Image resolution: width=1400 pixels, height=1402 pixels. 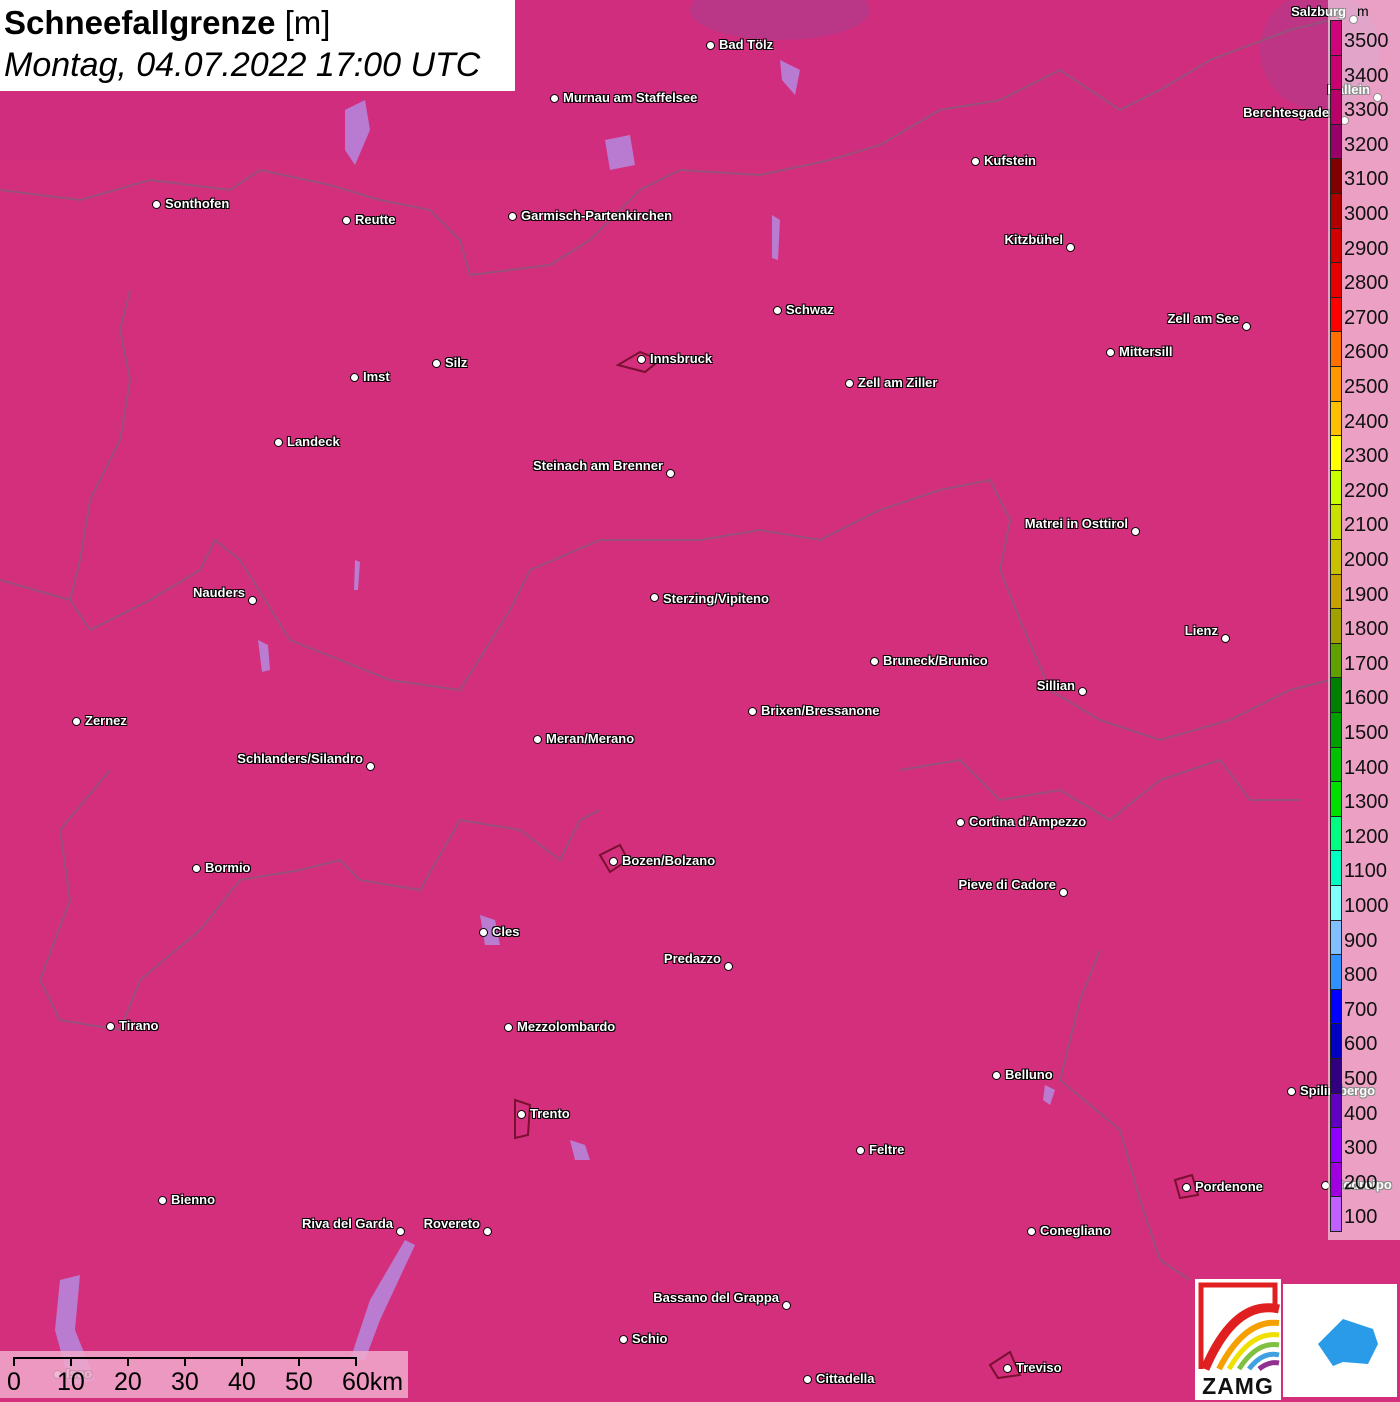 I want to click on zamg-logo: ZAMG, so click(x=1238, y=1339).